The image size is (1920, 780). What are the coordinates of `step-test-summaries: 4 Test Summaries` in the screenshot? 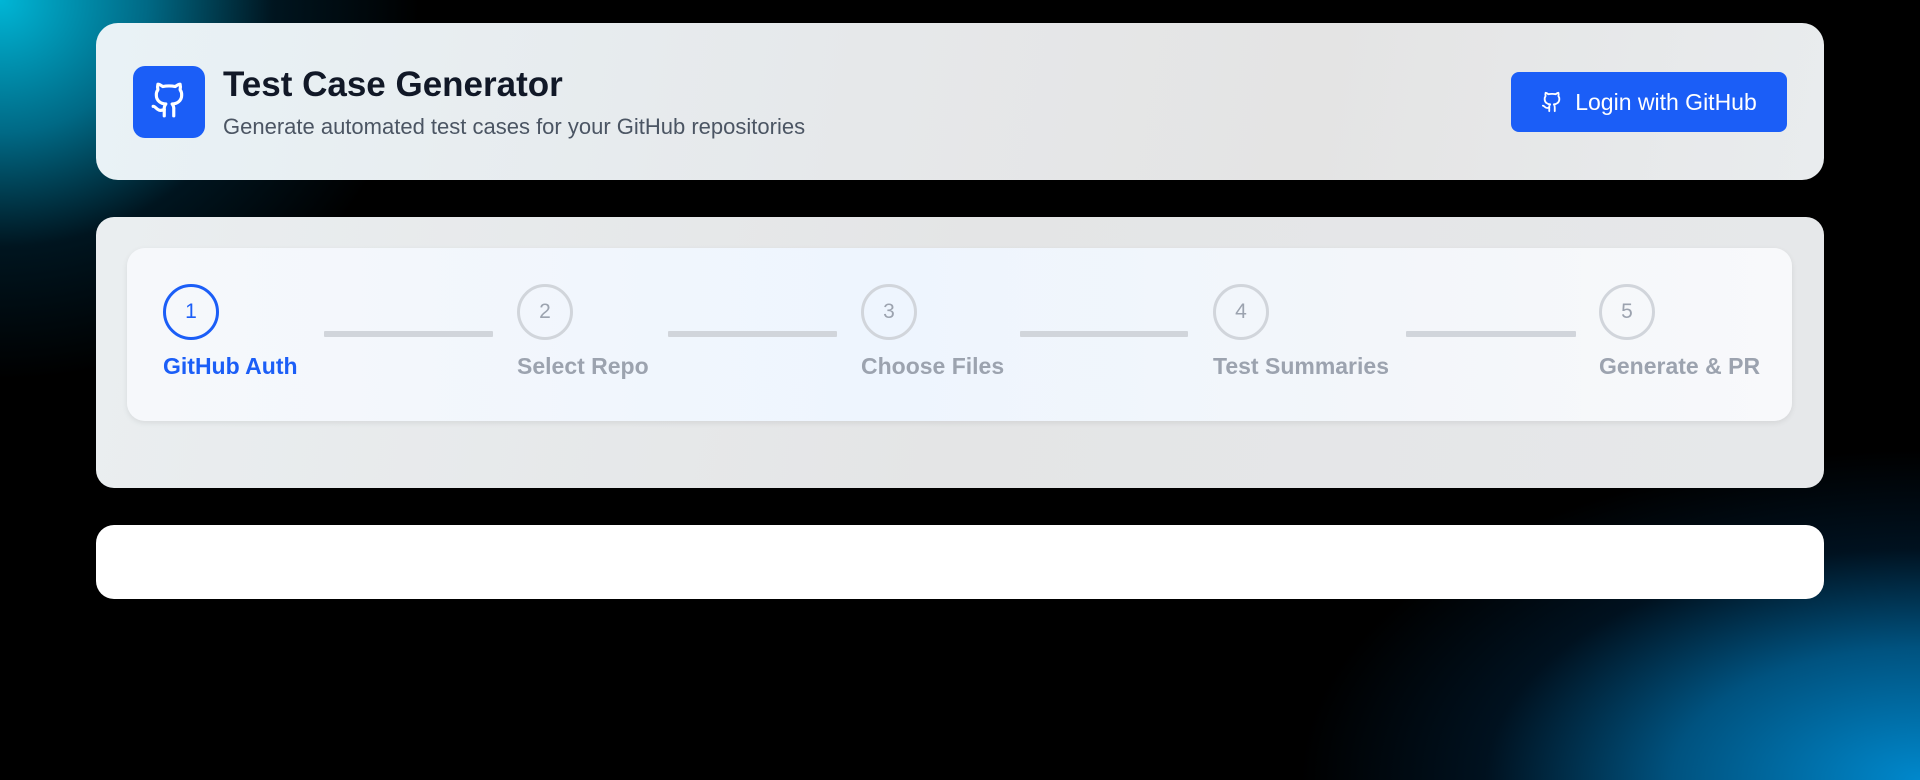 It's located at (1301, 331).